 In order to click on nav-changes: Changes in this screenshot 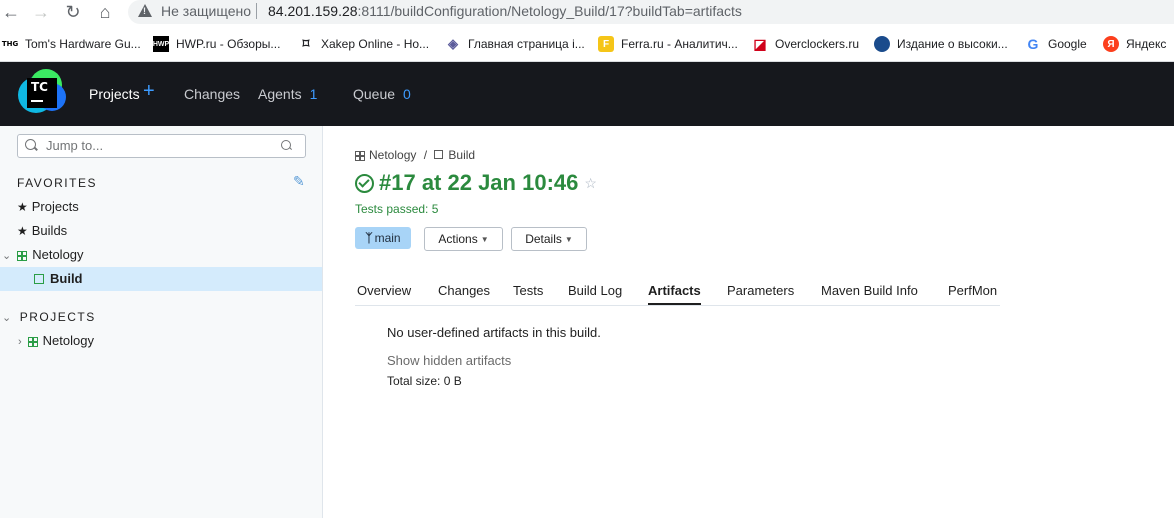, I will do `click(212, 94)`.